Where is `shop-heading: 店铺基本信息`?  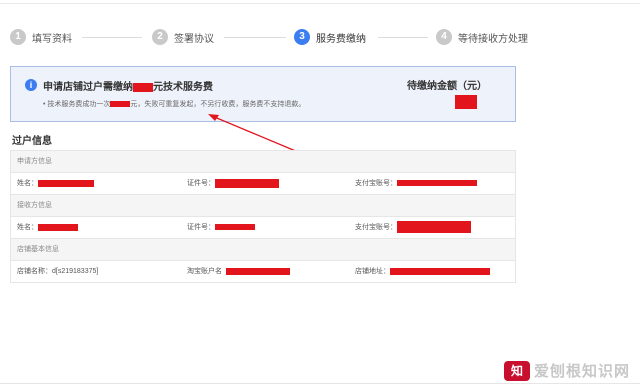
shop-heading: 店铺基本信息 is located at coordinates (263, 250).